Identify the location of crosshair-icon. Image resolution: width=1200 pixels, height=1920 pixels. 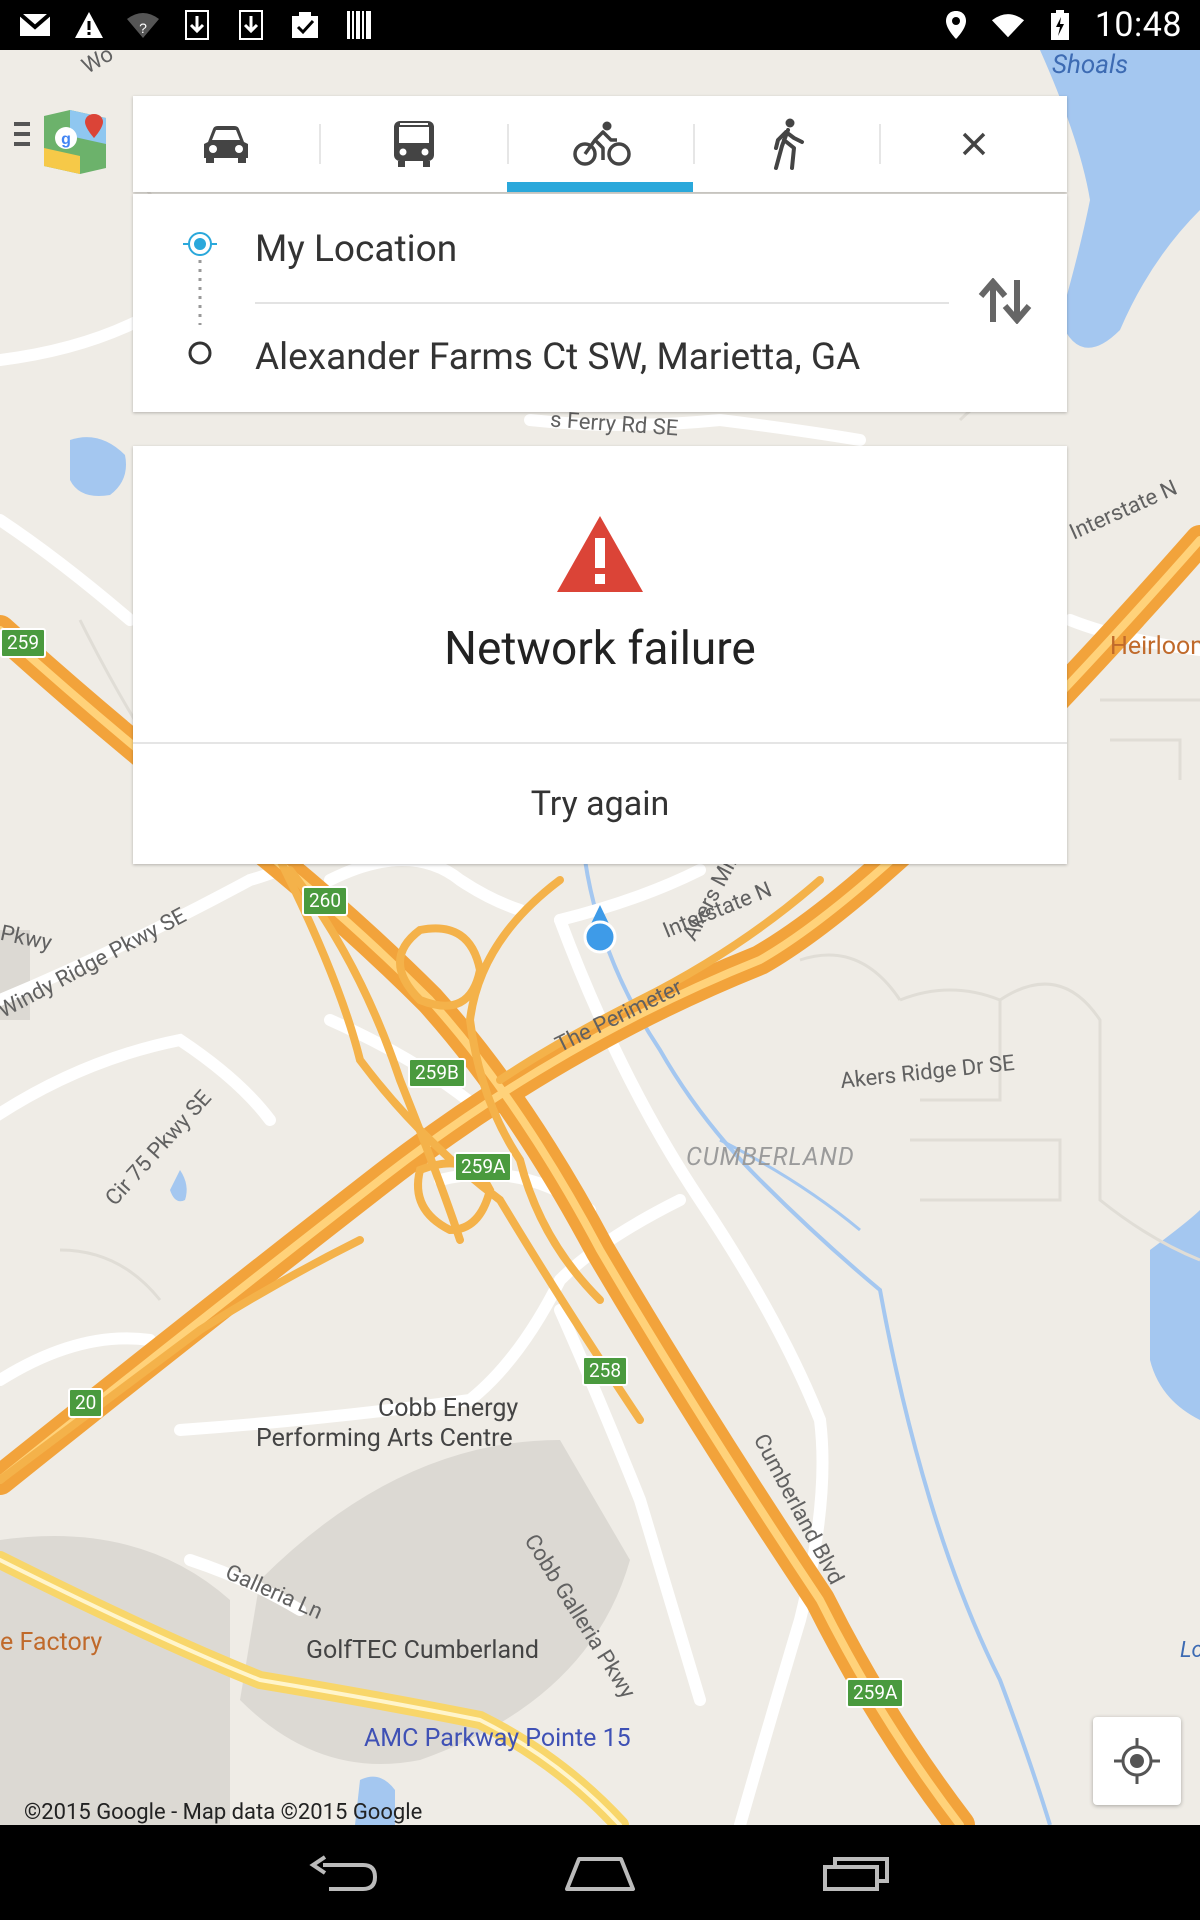
(1137, 1761).